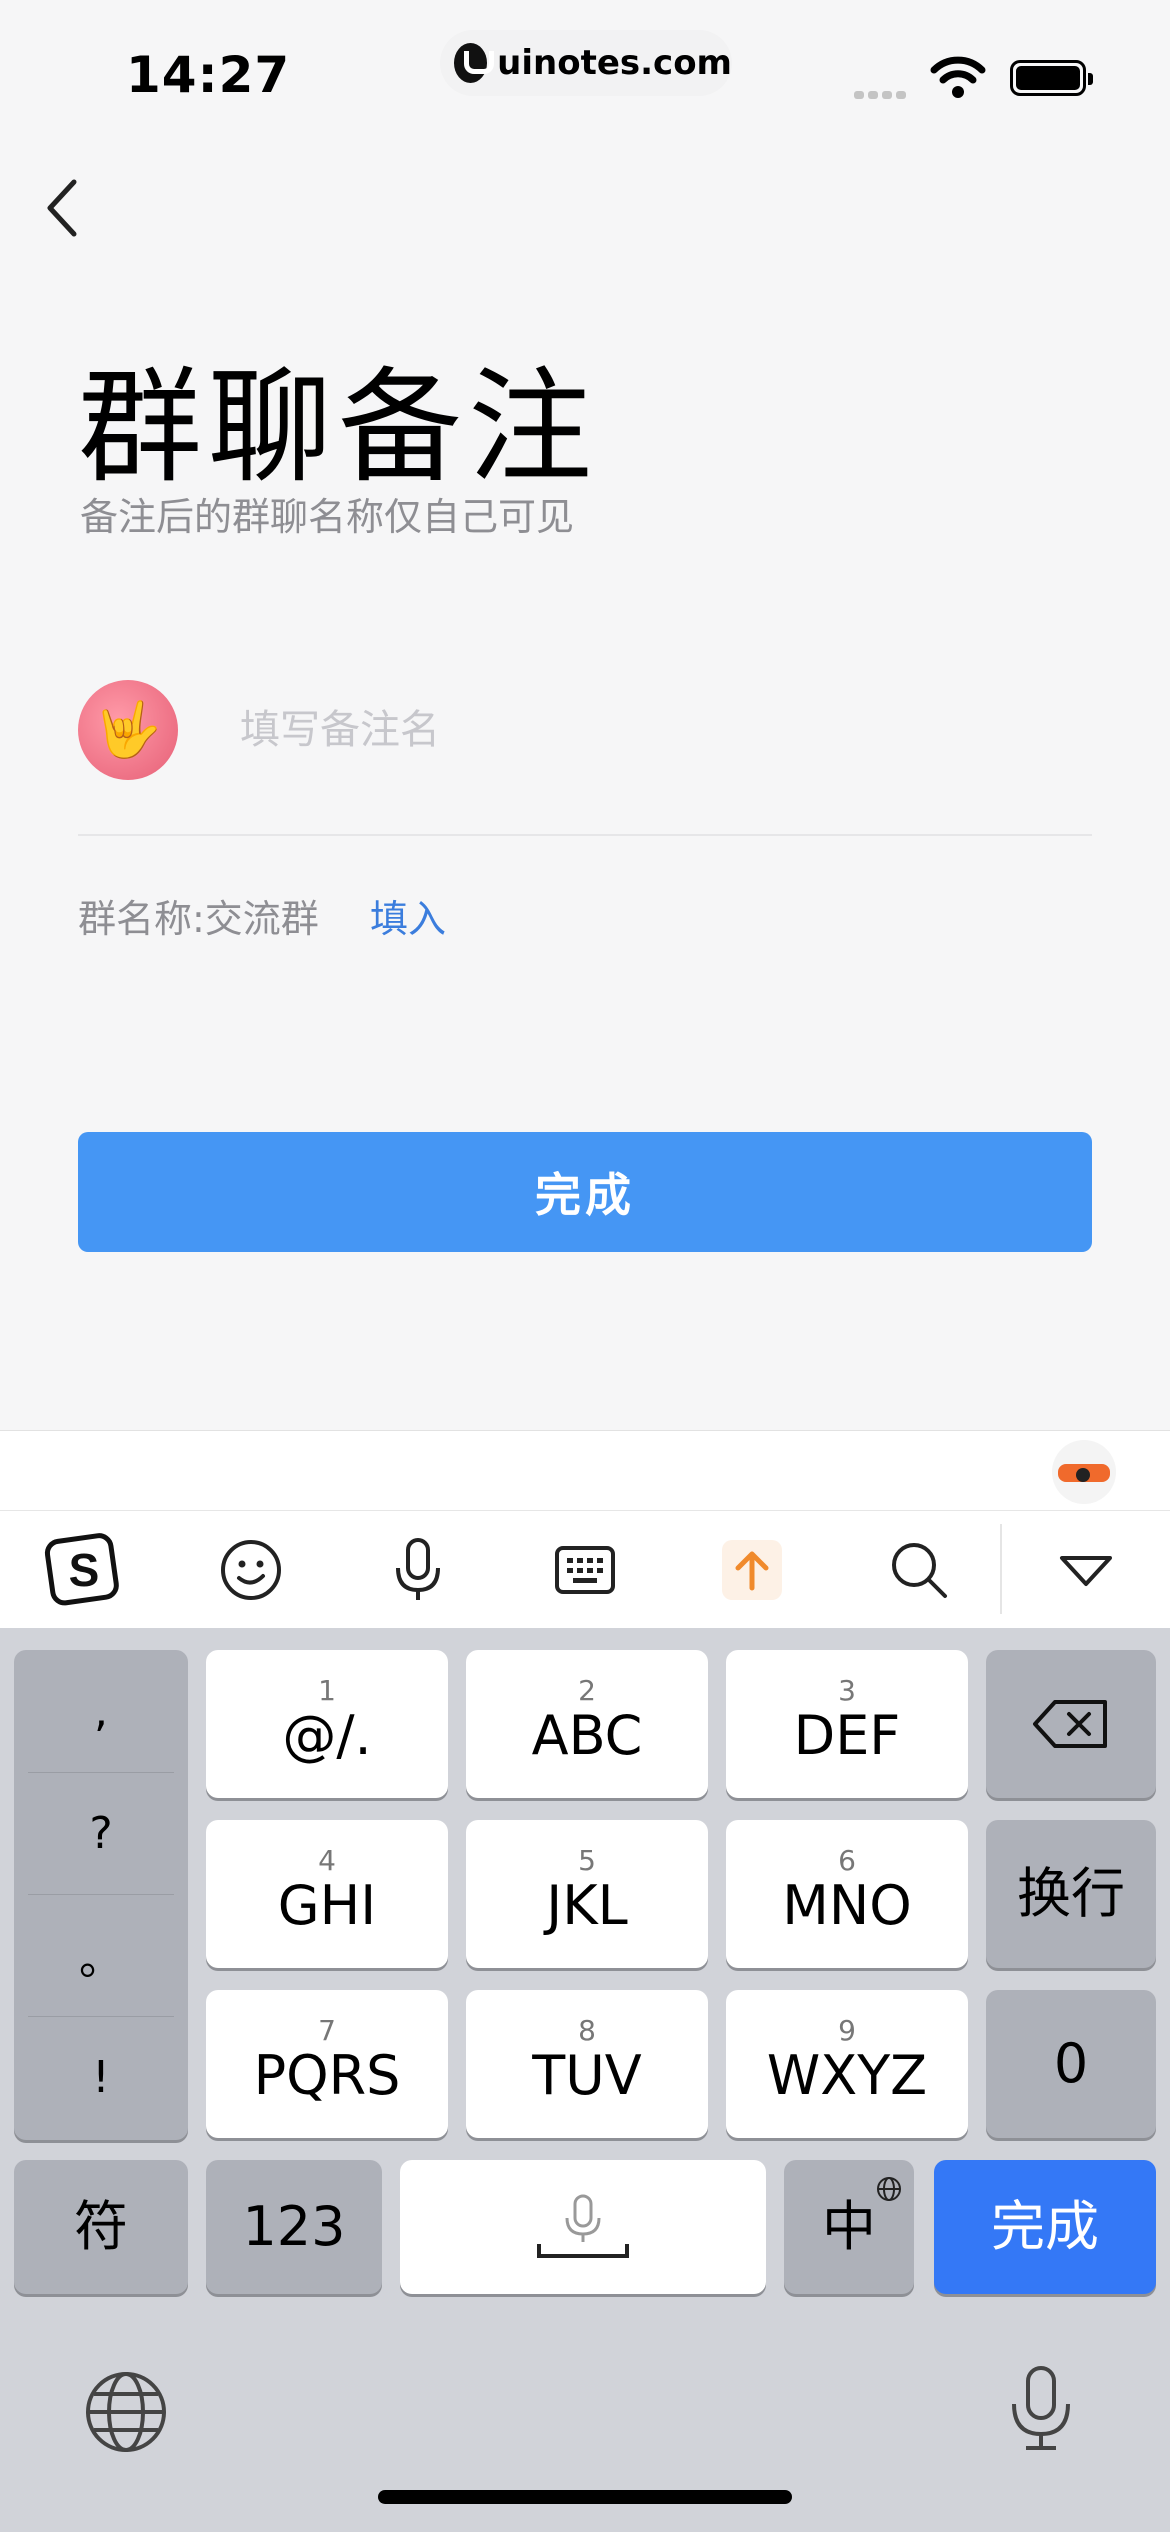 The width and height of the screenshot is (1170, 2532). What do you see at coordinates (474, 63) in the screenshot?
I see `site-logo-icon` at bounding box center [474, 63].